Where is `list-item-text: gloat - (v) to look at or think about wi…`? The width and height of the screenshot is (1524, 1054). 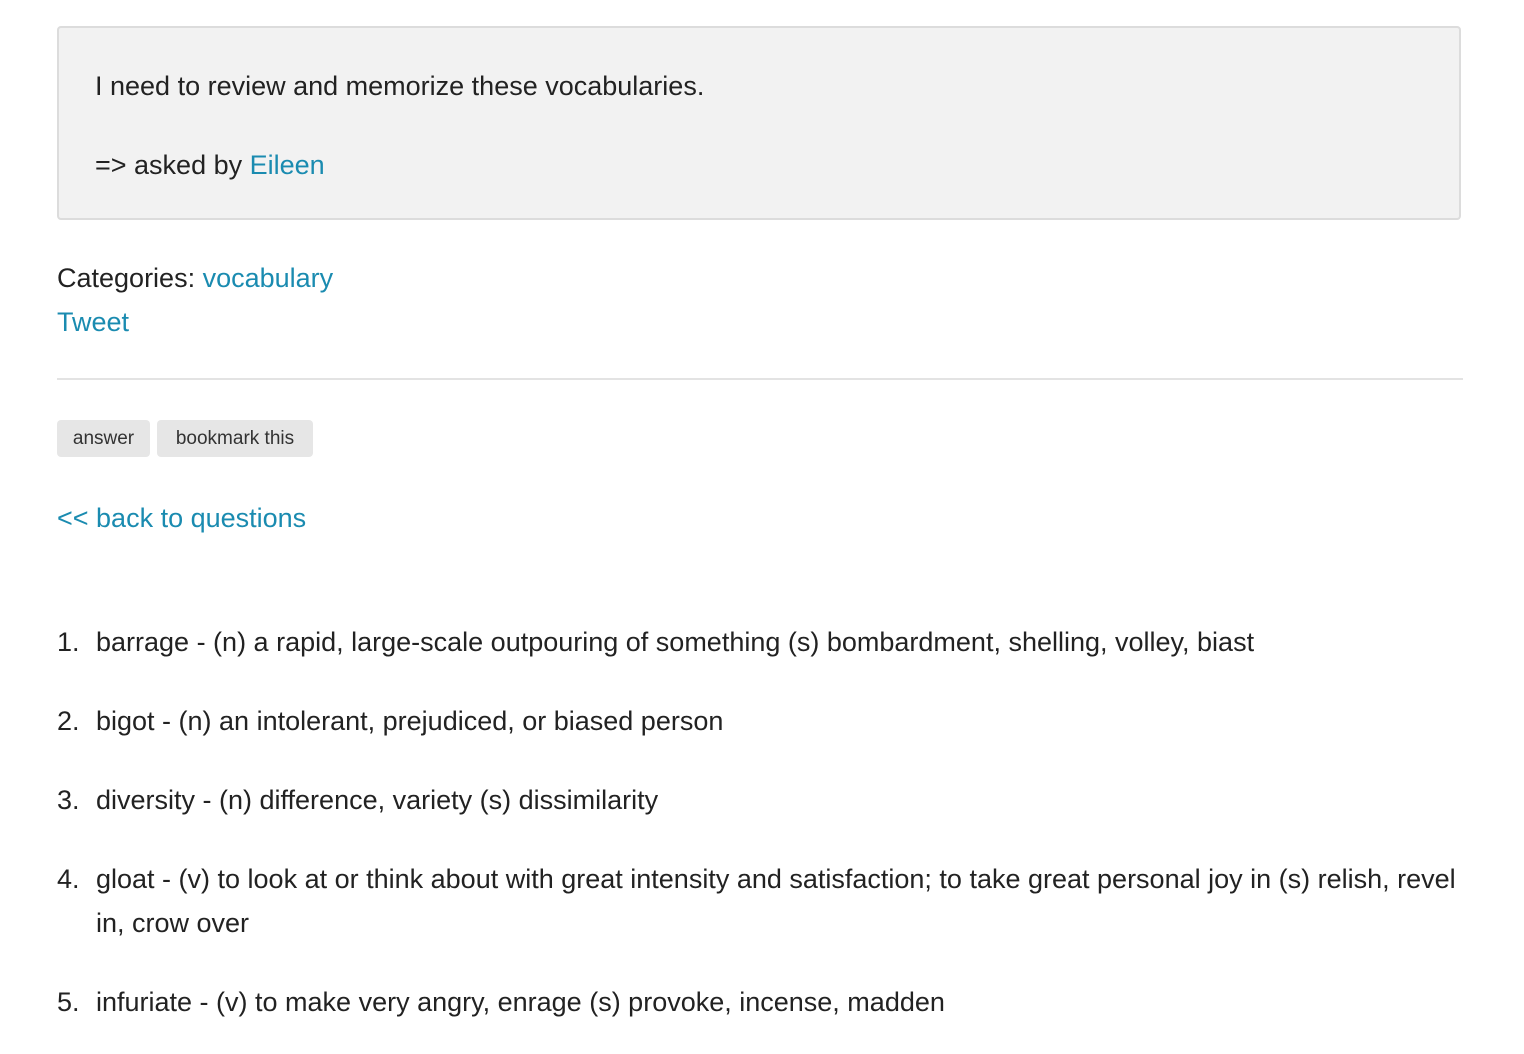 list-item-text: gloat - (v) to look at or think about wi… is located at coordinates (776, 901).